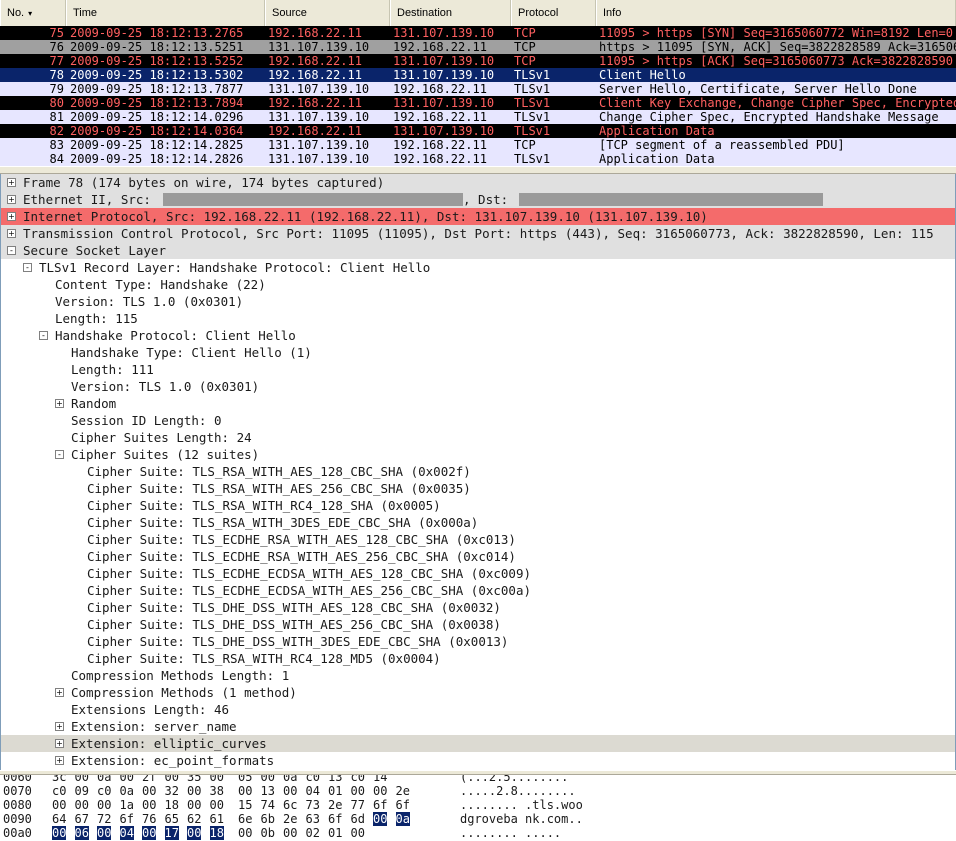 The height and width of the screenshot is (841, 956). Describe the element at coordinates (217, 819) in the screenshot. I see `hex-byte: 61` at that location.